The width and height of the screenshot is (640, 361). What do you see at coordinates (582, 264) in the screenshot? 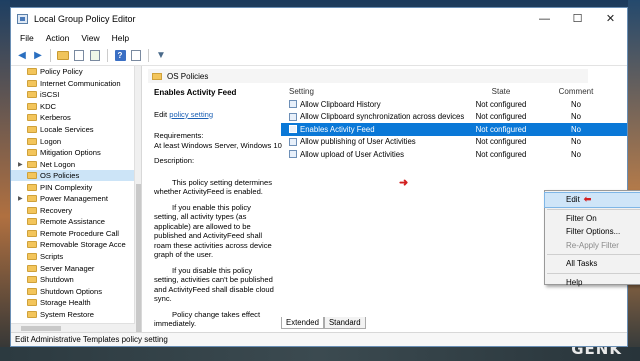
I see `menu-item-label: All Tasks` at bounding box center [582, 264].